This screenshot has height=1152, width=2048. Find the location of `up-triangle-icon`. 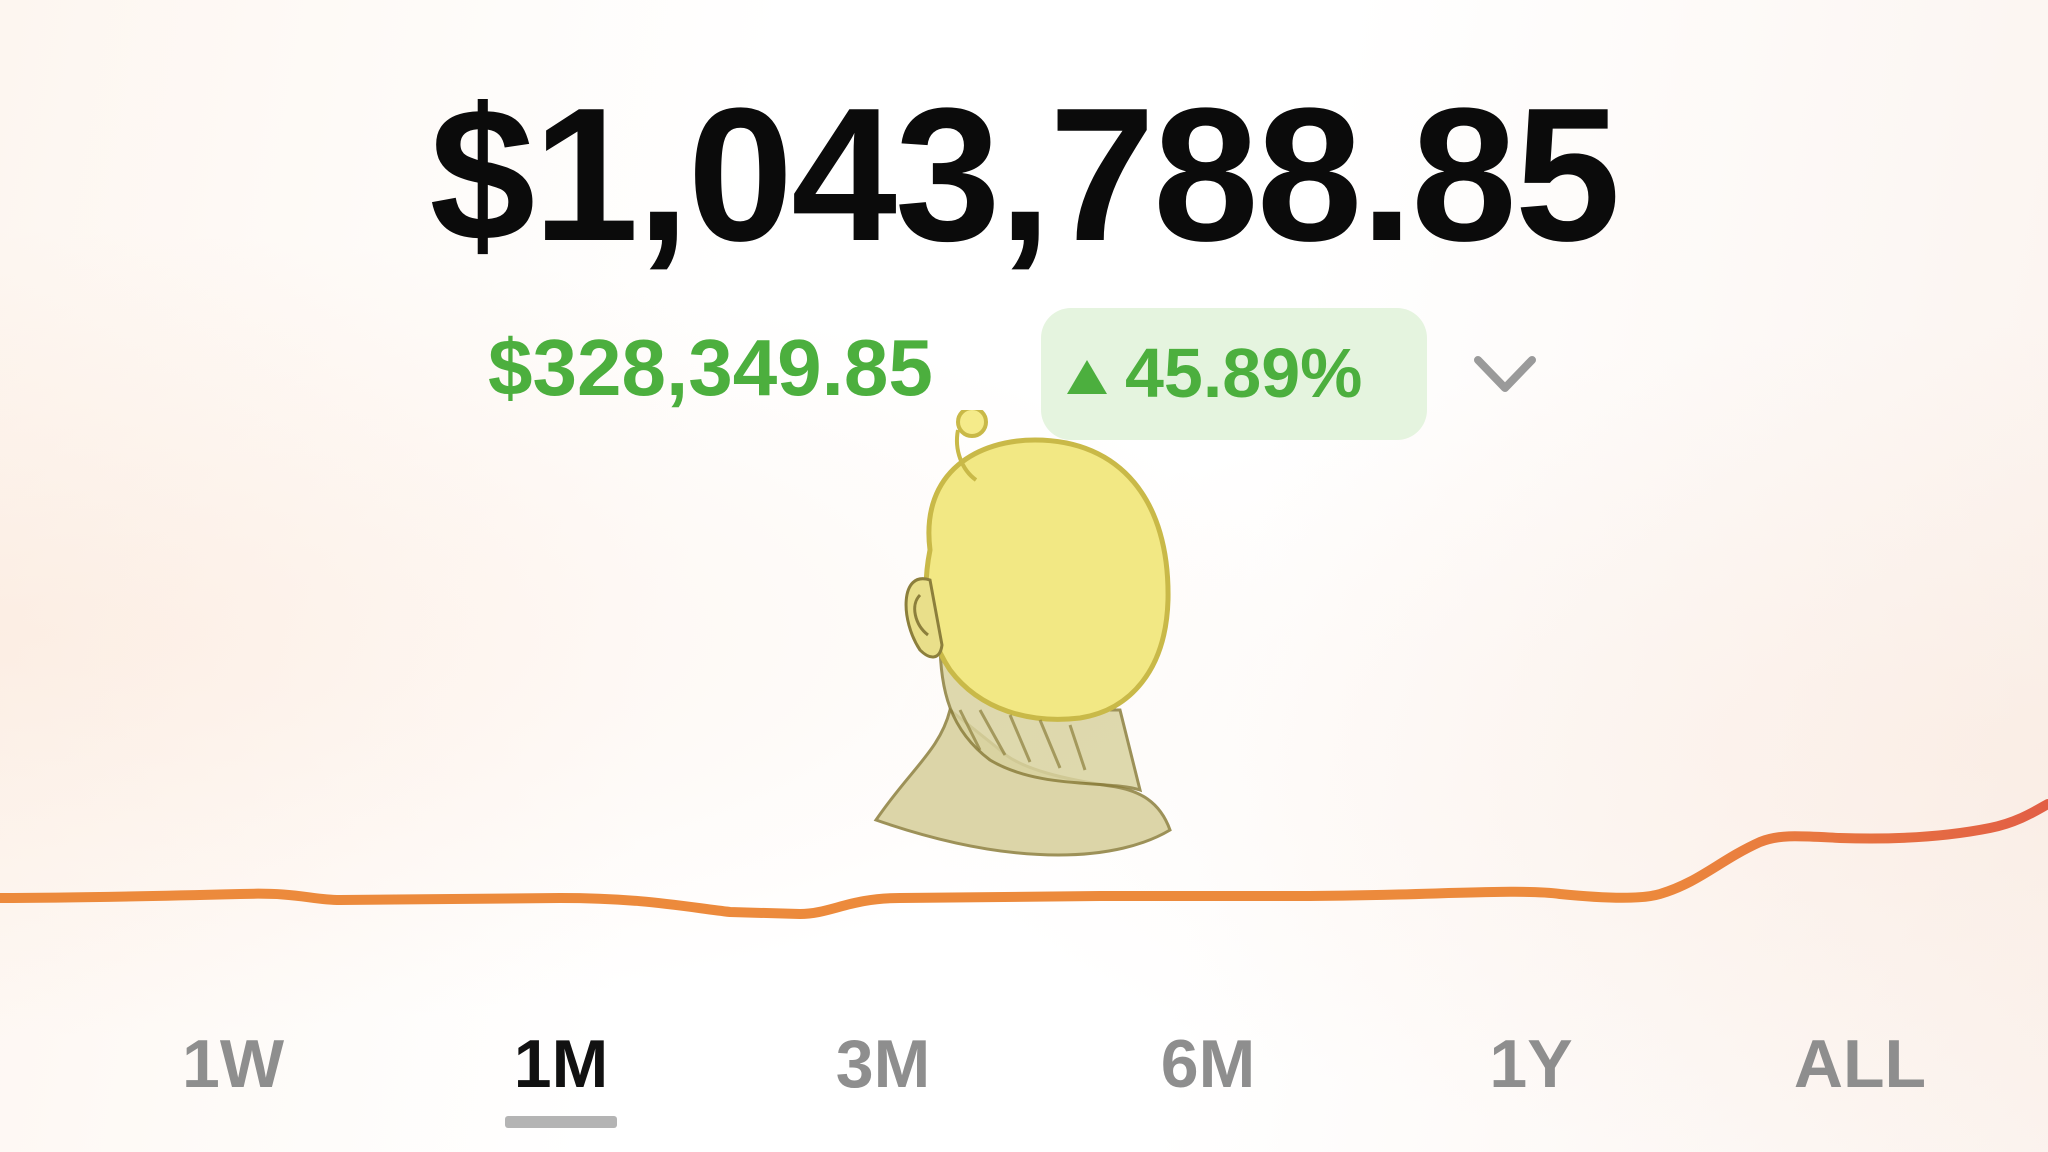

up-triangle-icon is located at coordinates (1087, 377).